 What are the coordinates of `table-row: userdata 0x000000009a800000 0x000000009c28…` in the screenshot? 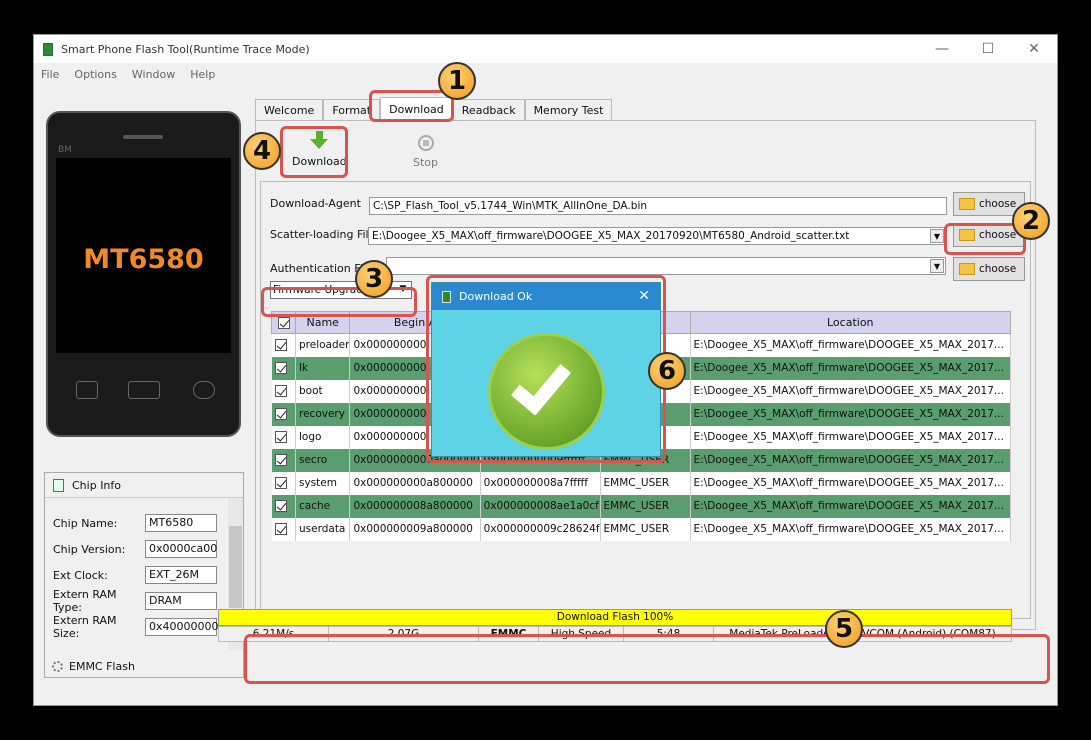 It's located at (641, 529).